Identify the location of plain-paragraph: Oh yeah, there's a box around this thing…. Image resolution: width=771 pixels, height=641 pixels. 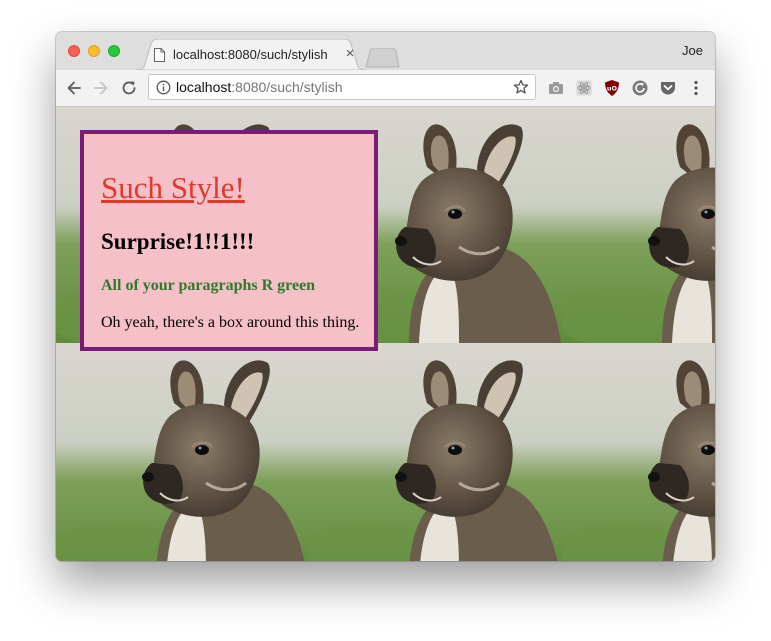
(230, 322).